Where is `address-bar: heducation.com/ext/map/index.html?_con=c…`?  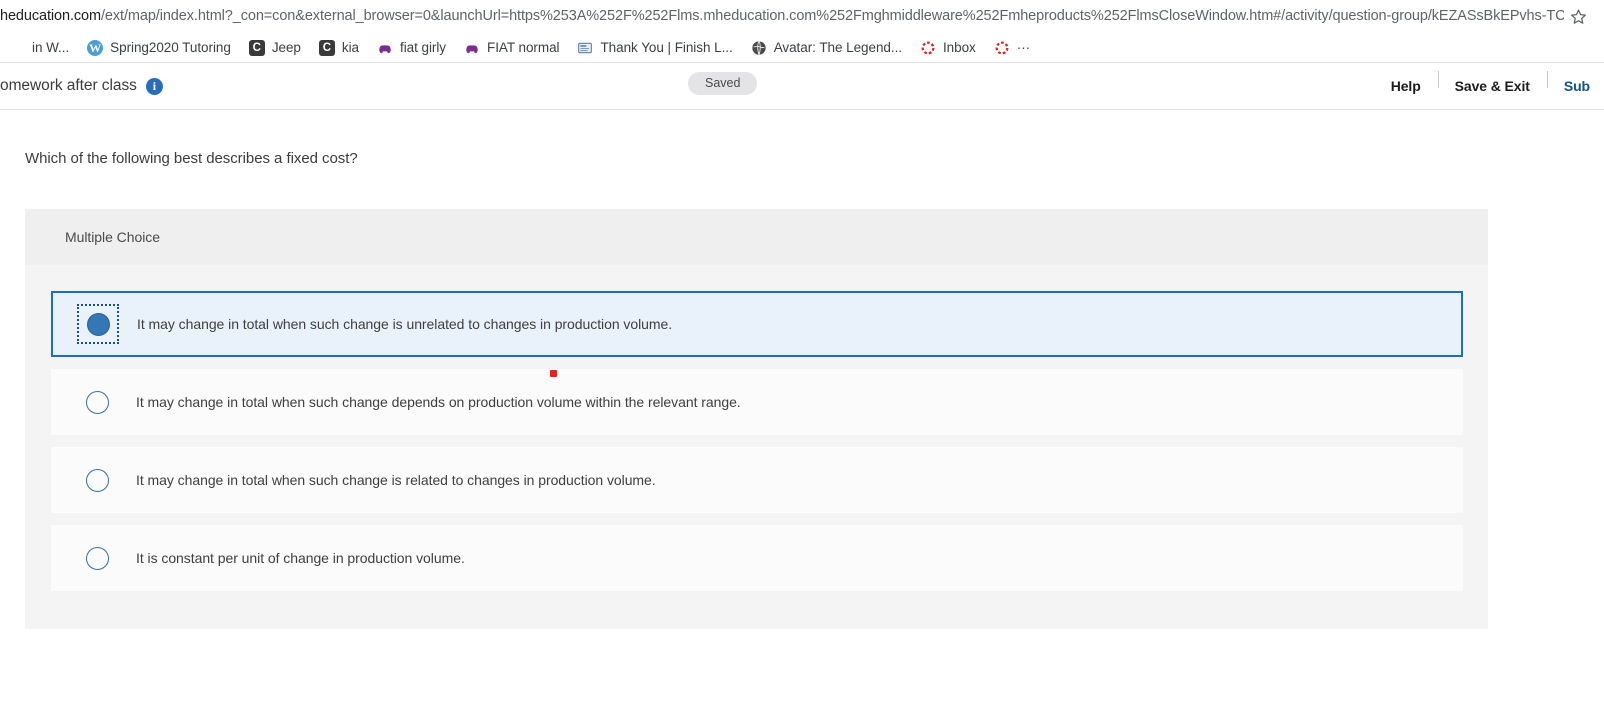
address-bar: heducation.com/ext/map/index.html?_con=c… is located at coordinates (782, 16).